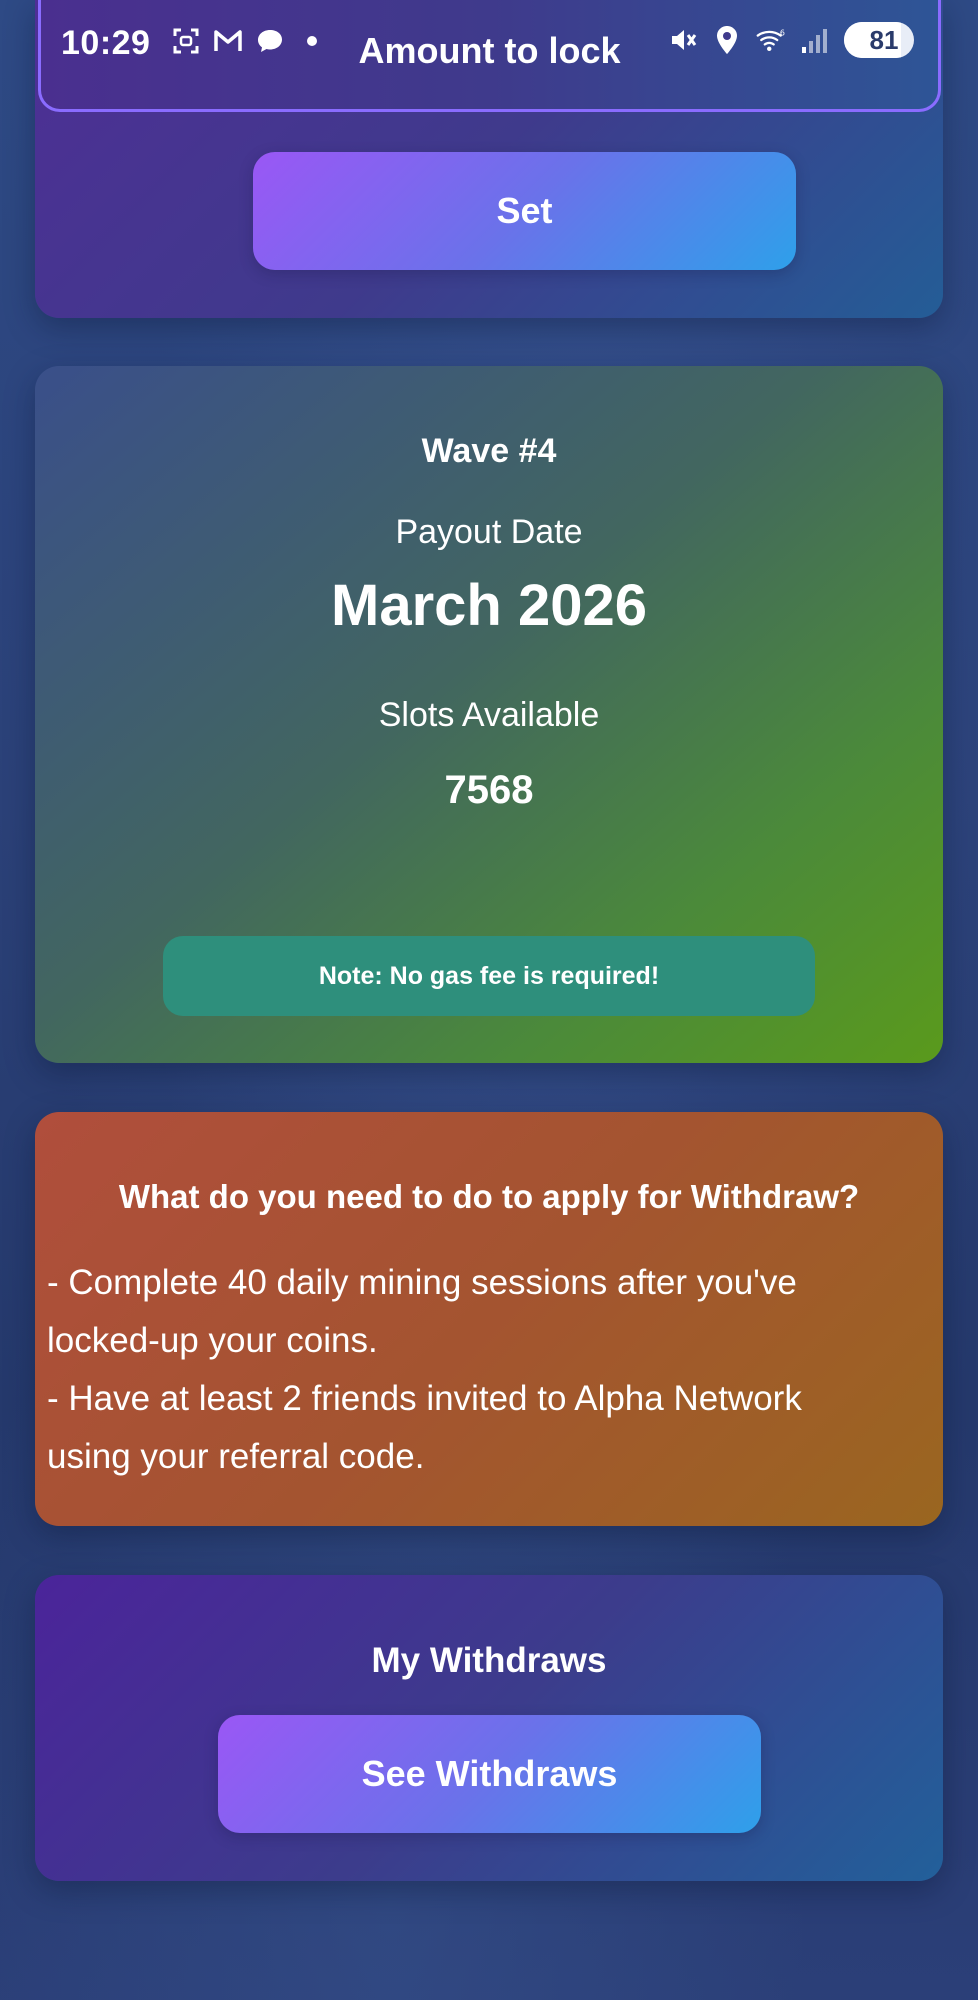 Image resolution: width=978 pixels, height=2000 pixels. I want to click on payout-date-label: Payout Date, so click(489, 532).